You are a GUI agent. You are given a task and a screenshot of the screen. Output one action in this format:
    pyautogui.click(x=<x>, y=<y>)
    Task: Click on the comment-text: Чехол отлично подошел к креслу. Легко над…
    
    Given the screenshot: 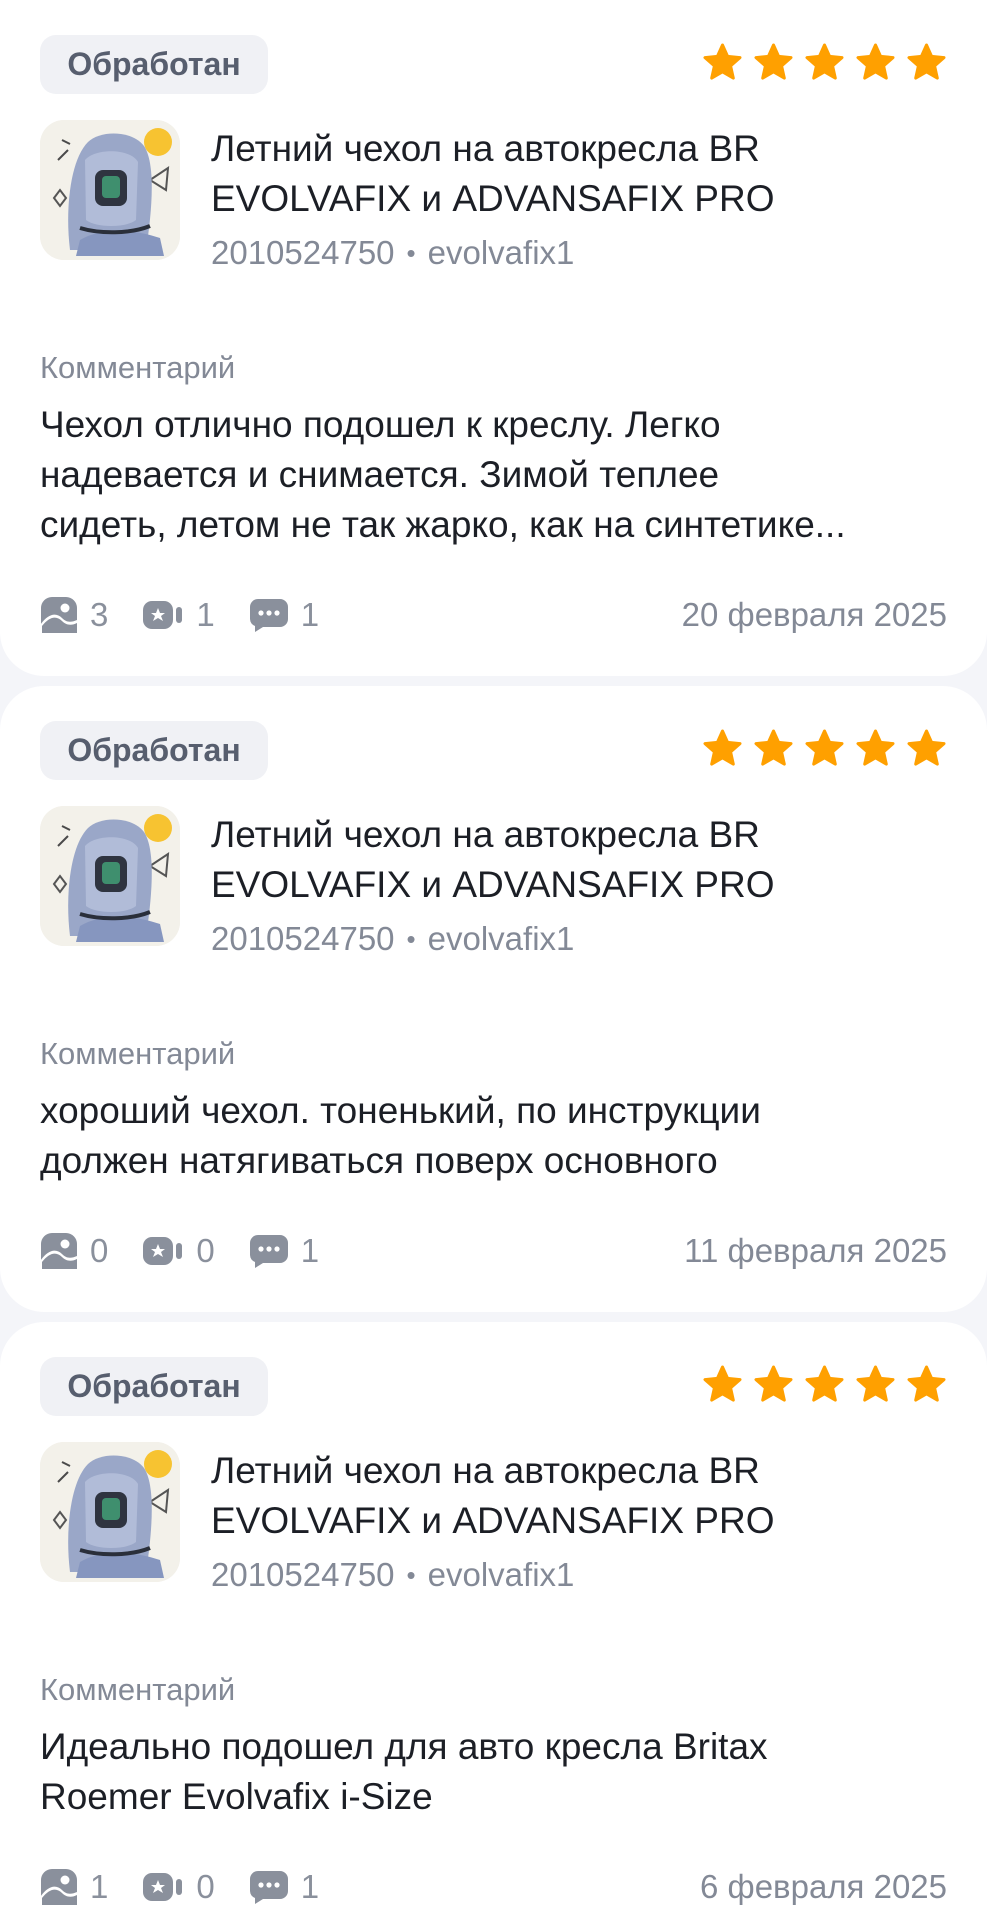 What is the action you would take?
    pyautogui.click(x=497, y=475)
    